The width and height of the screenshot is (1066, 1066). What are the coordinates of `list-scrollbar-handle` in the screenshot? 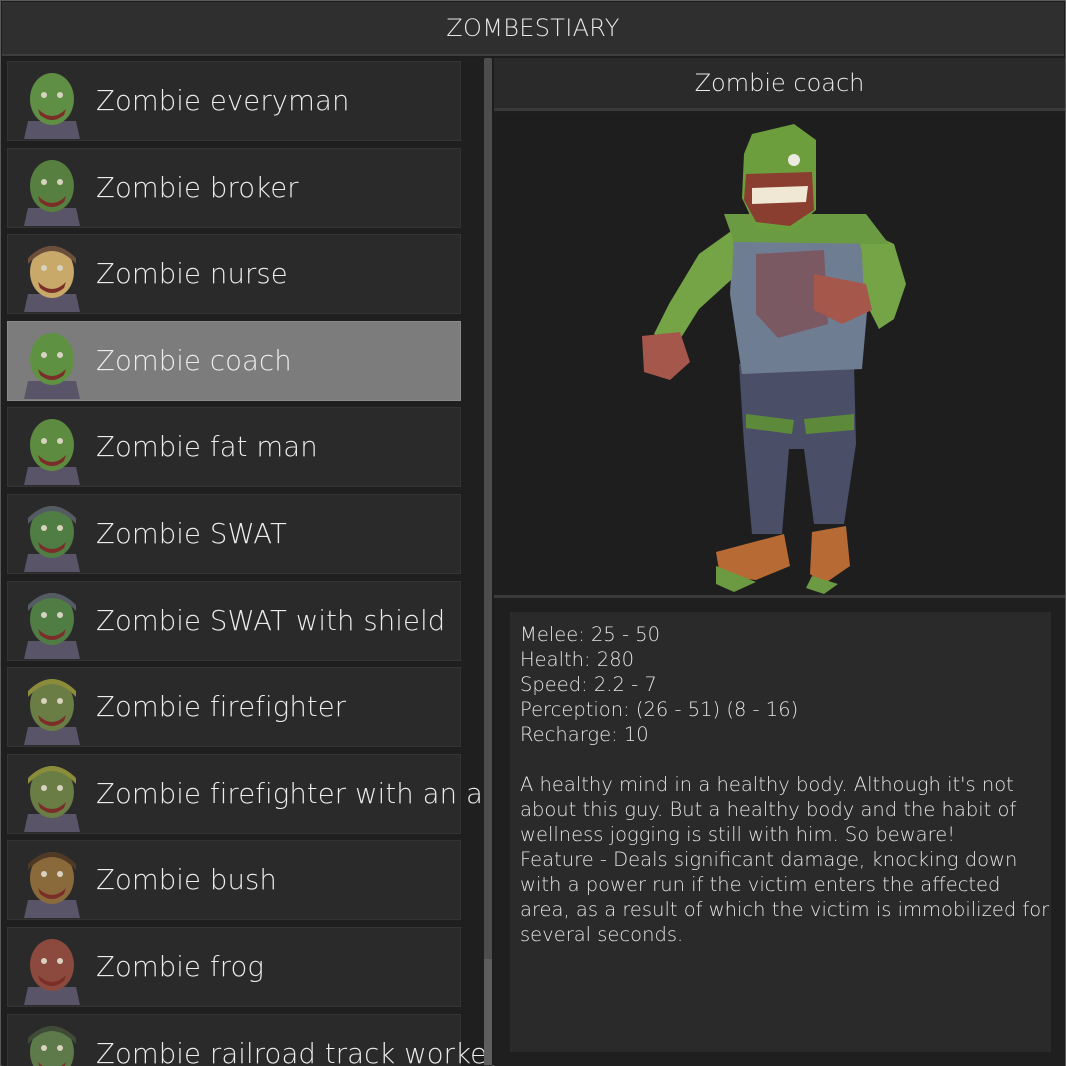 It's located at (488, 1012).